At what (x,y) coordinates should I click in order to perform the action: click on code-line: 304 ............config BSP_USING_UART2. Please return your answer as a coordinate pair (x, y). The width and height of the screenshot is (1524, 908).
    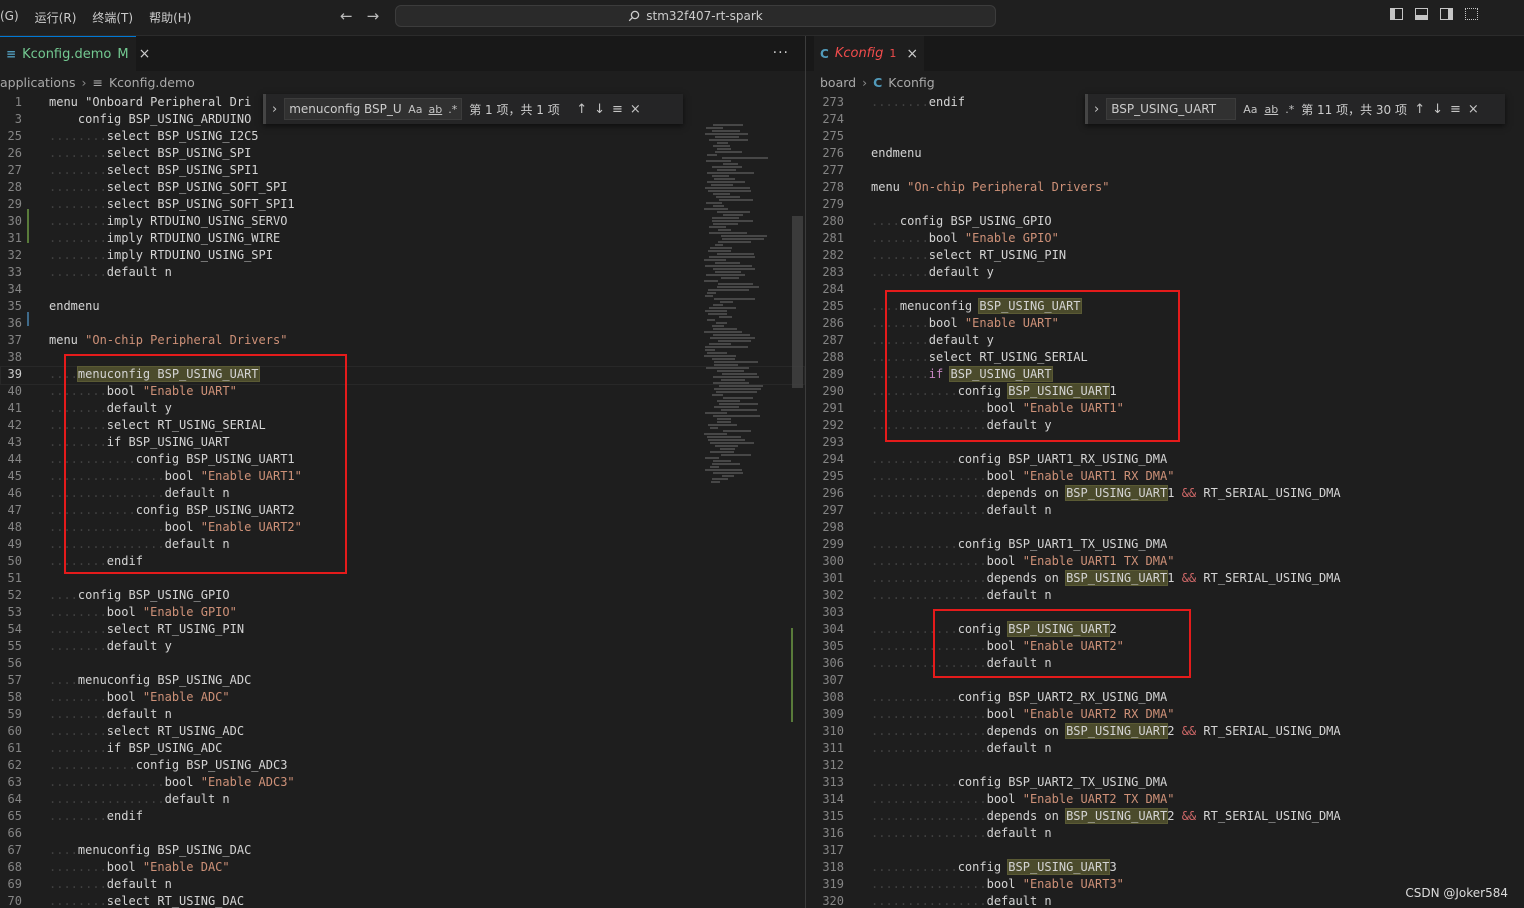
    Looking at the image, I should click on (1165, 629).